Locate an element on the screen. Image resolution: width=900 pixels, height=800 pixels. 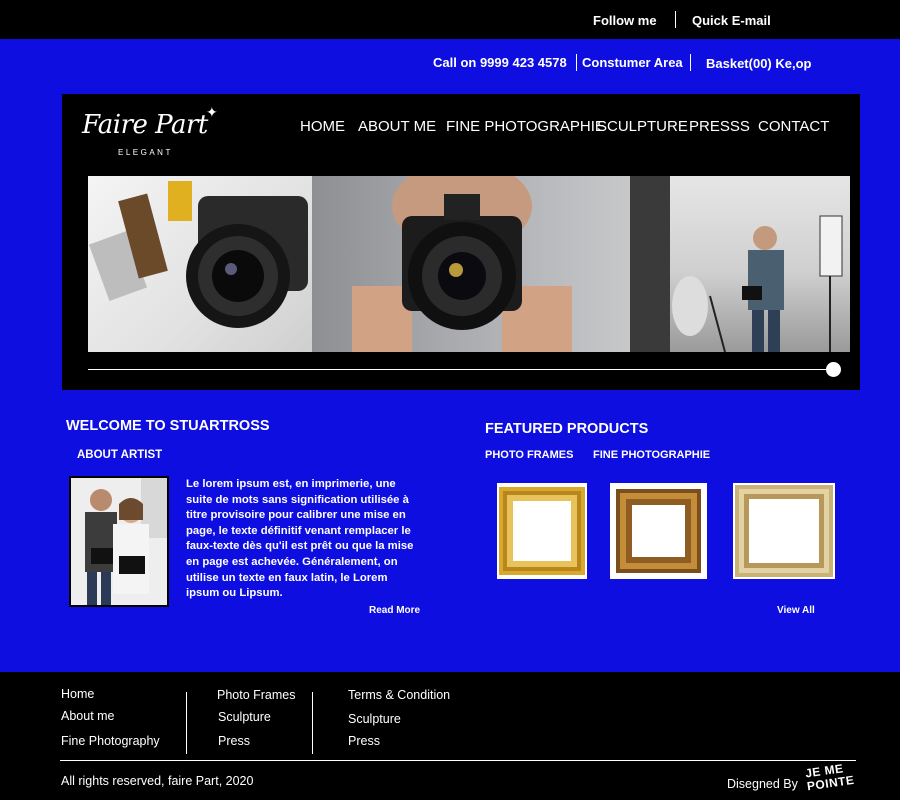
read-more-link: Read More is located at coordinates (394, 610).